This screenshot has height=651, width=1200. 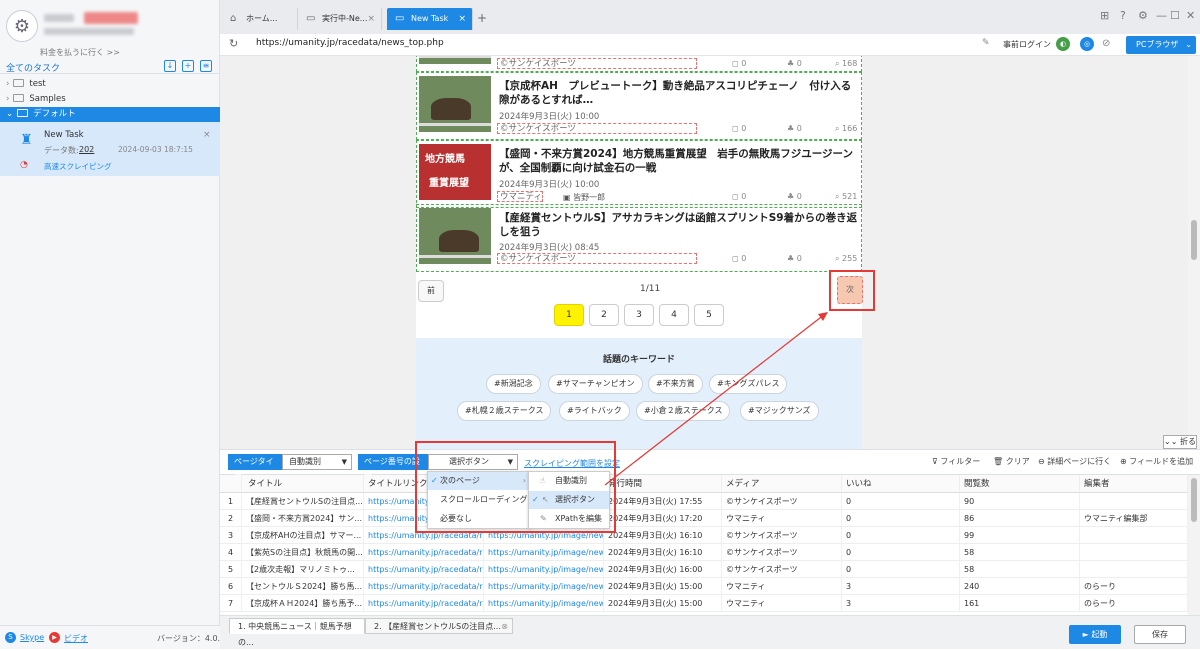 I want to click on close-tab-icon: ×, so click(x=462, y=19).